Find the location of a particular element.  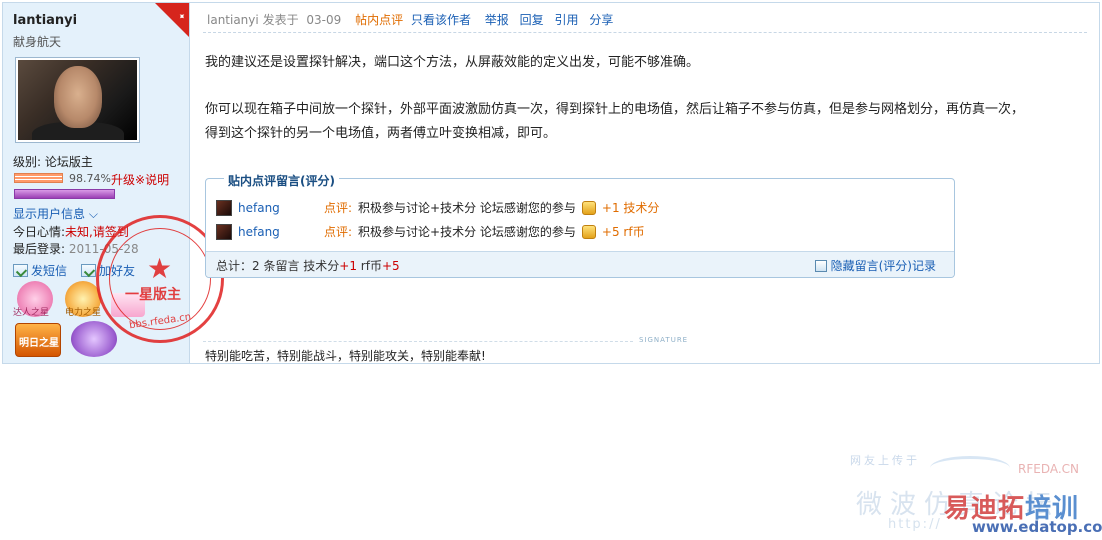

rating-row: hefang 点评: 积极参与讨论+技术分 论坛感谢您的参与 +1 技术分 is located at coordinates (437, 207).